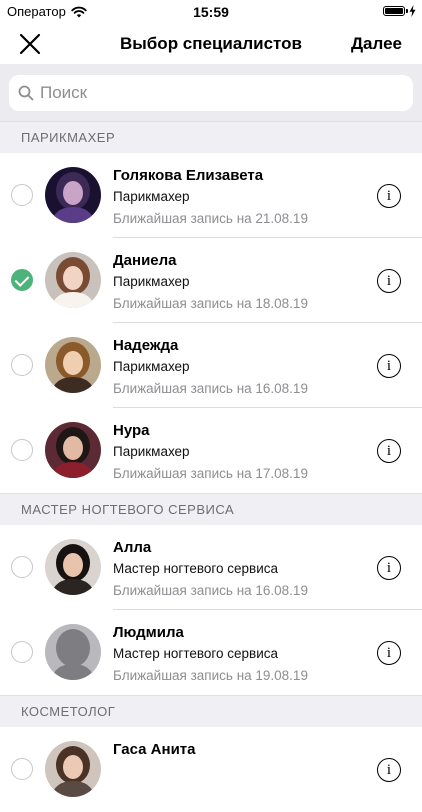 The width and height of the screenshot is (422, 812). I want to click on section-header: КОСМЕТОЛОГ, so click(211, 711).